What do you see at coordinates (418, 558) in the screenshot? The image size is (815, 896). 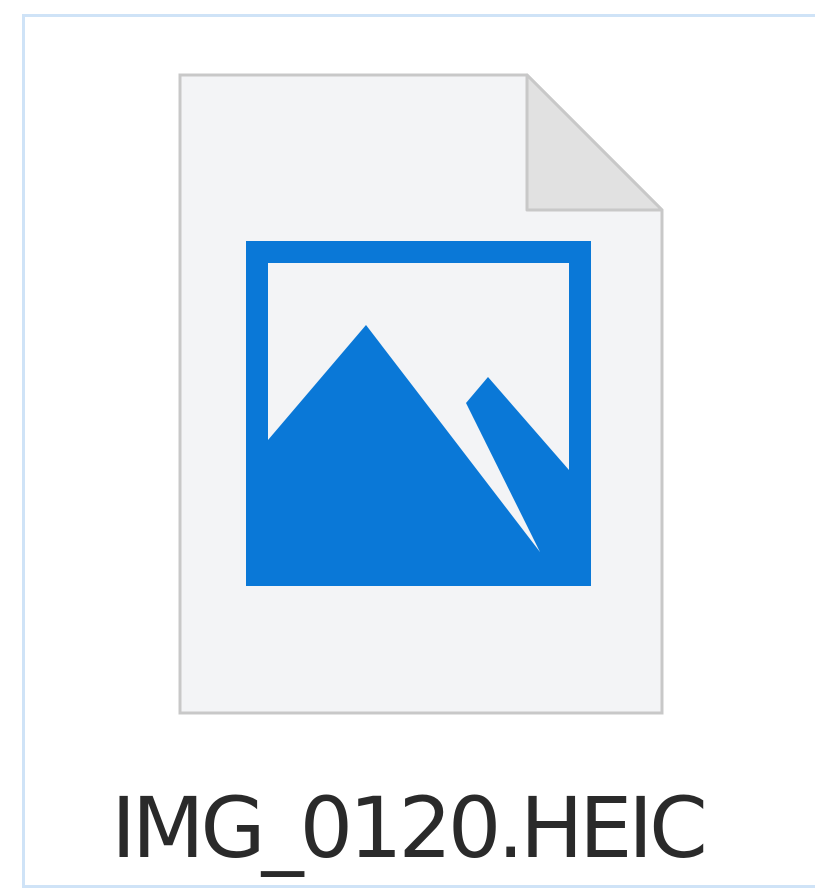 I see `picture-ground` at bounding box center [418, 558].